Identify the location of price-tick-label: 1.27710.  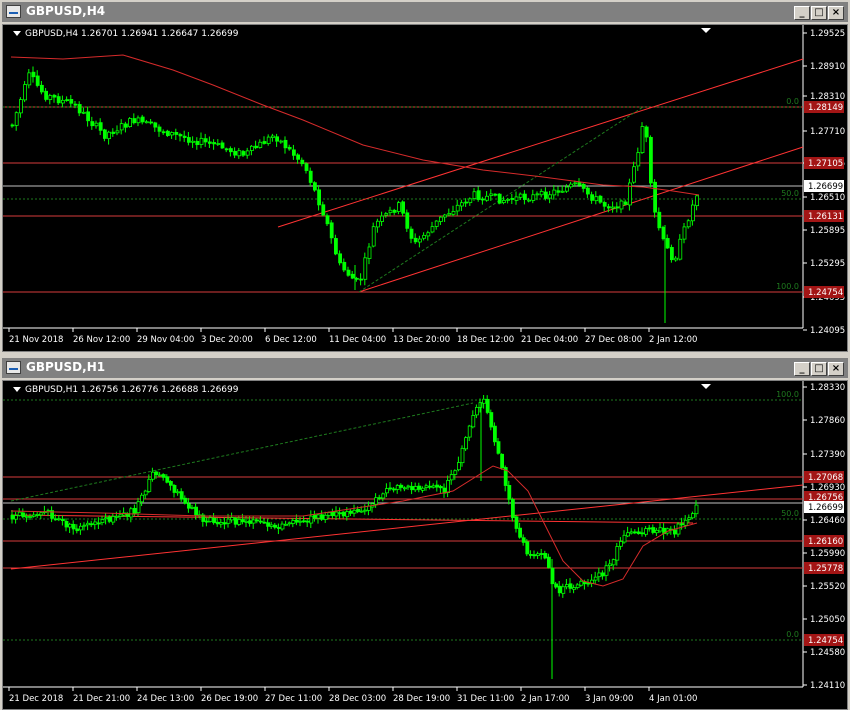
(827, 132).